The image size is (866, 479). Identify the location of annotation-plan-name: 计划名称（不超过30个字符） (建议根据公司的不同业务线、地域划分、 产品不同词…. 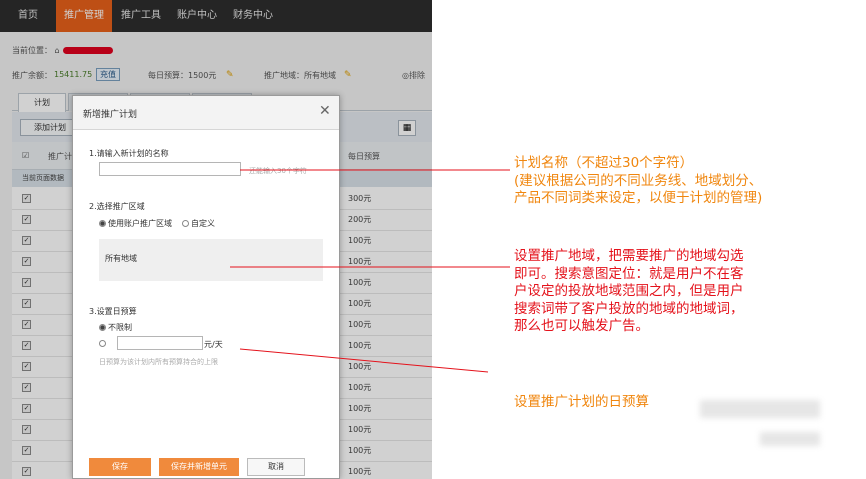
(638, 181).